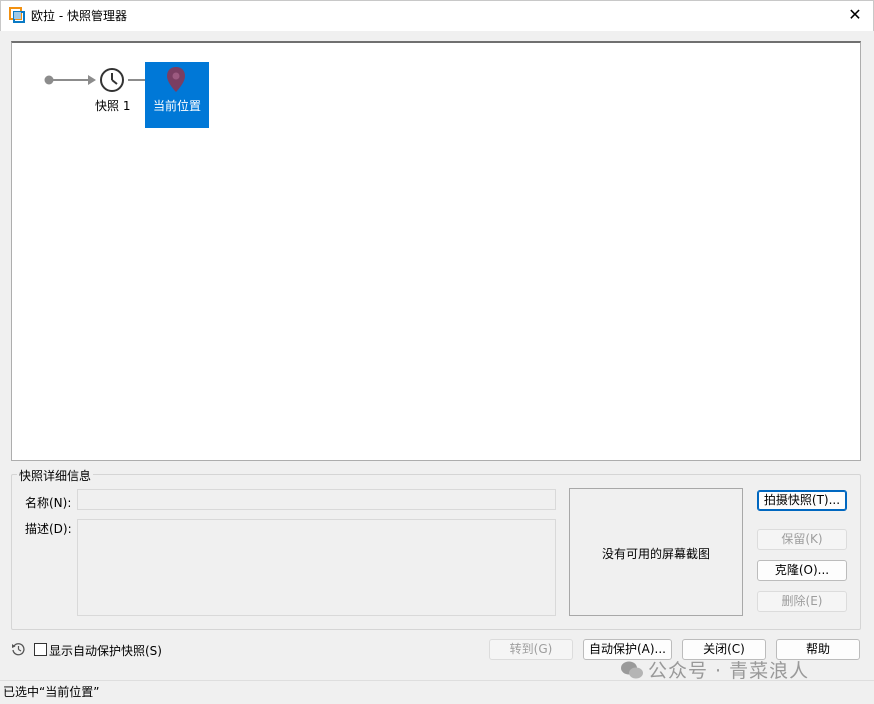 The height and width of the screenshot is (704, 874). Describe the element at coordinates (802, 601) in the screenshot. I see `delete-button: 删除(E)` at that location.